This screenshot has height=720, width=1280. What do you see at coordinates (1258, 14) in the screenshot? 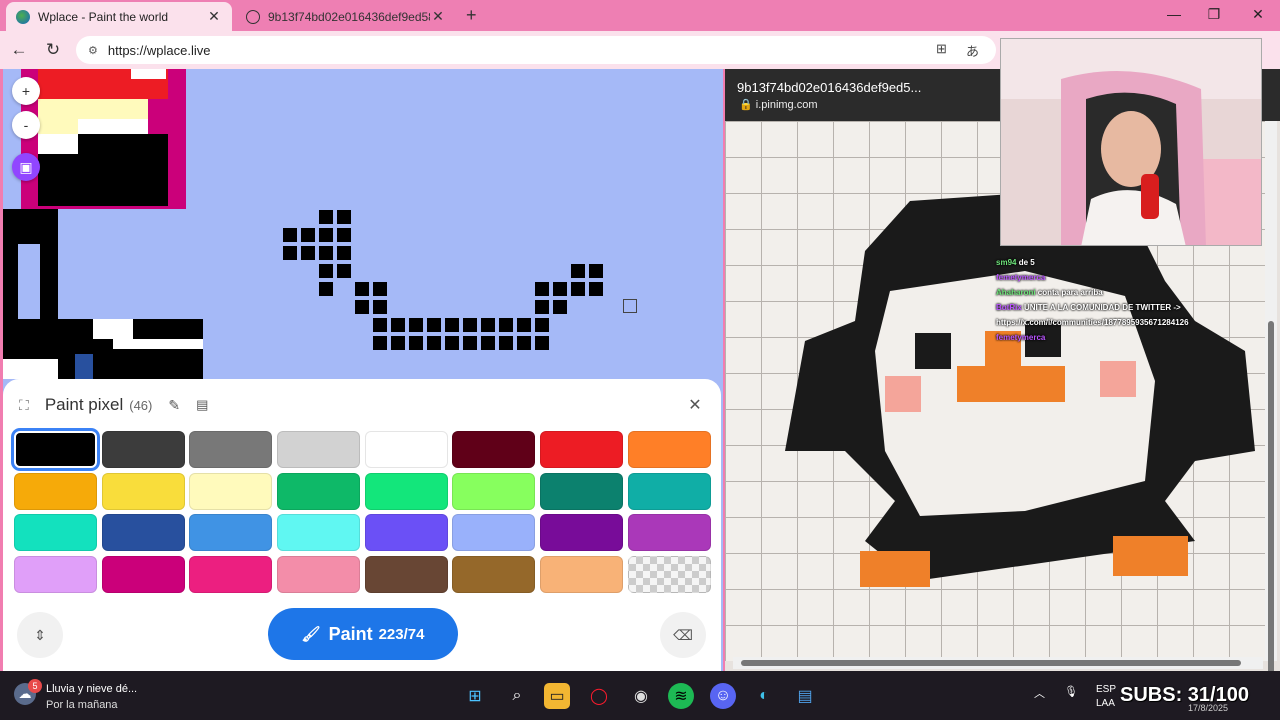
I see `window-close-icon: ✕` at bounding box center [1258, 14].